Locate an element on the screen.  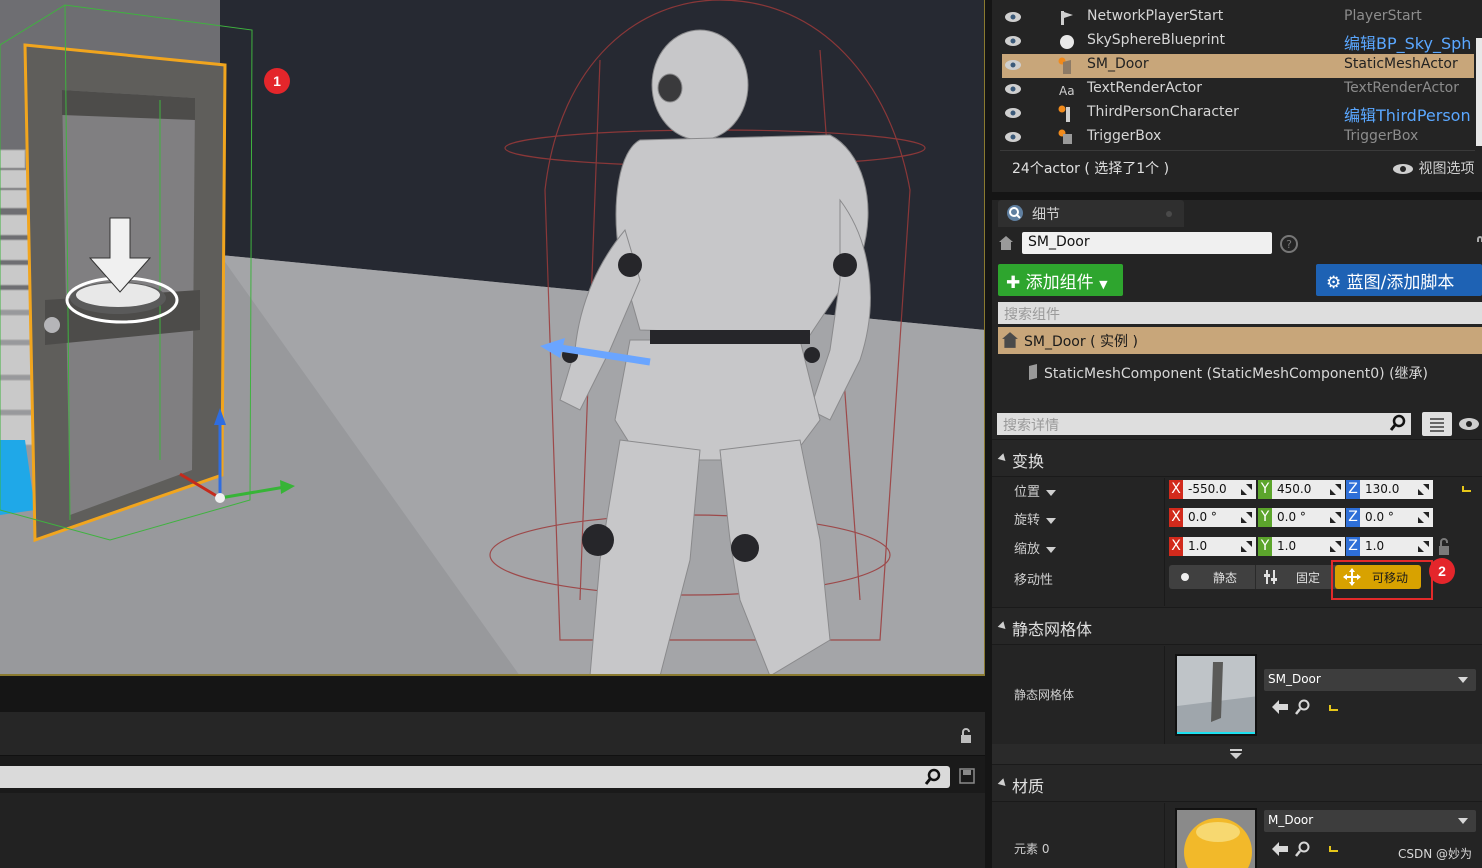
outliner-row-label: TriggerBox is located at coordinates (1124, 136).